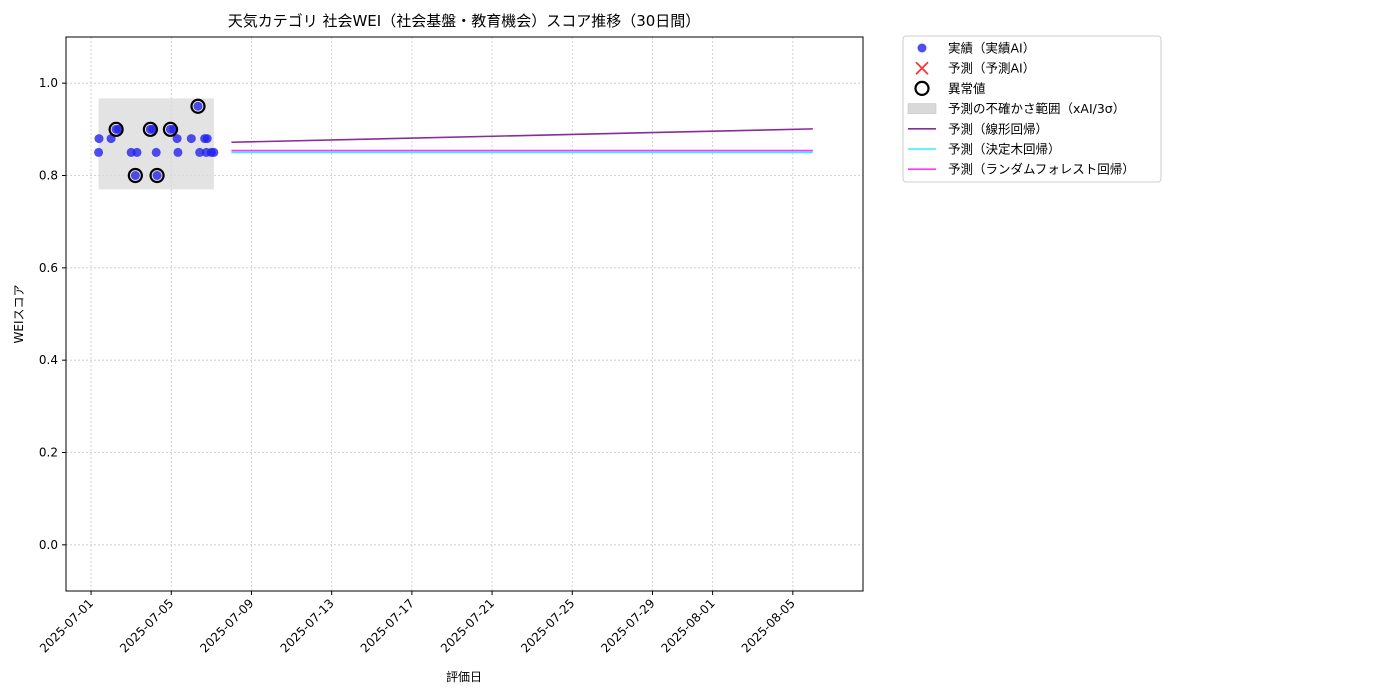 This screenshot has width=1400, height=700. I want to click on legend-band-patch, so click(922, 108).